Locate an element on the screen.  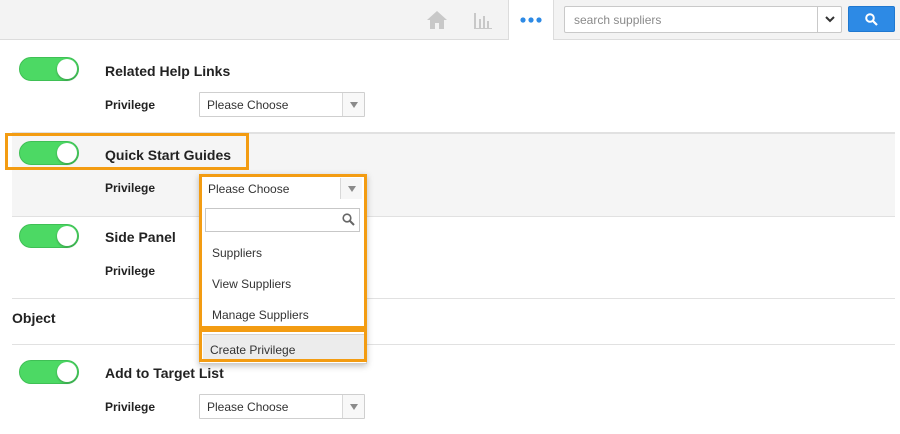
dropdown-option-suppliers: Suppliers is located at coordinates (237, 253).